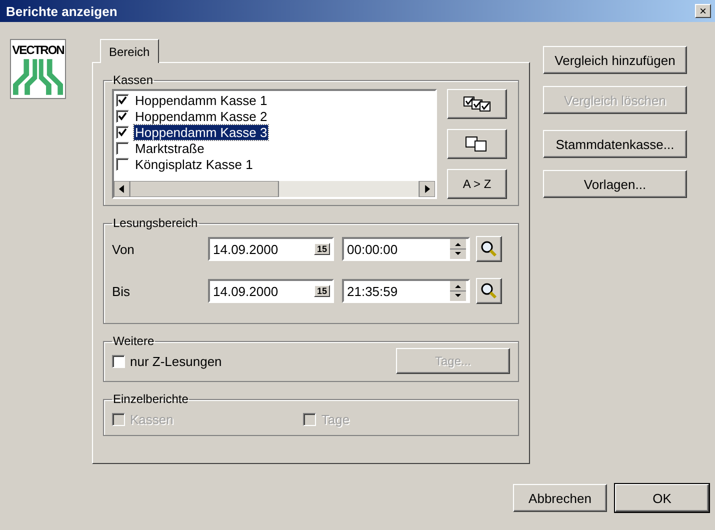  Describe the element at coordinates (201, 132) in the screenshot. I see `list-item: Hoppendamm Kasse 3` at that location.